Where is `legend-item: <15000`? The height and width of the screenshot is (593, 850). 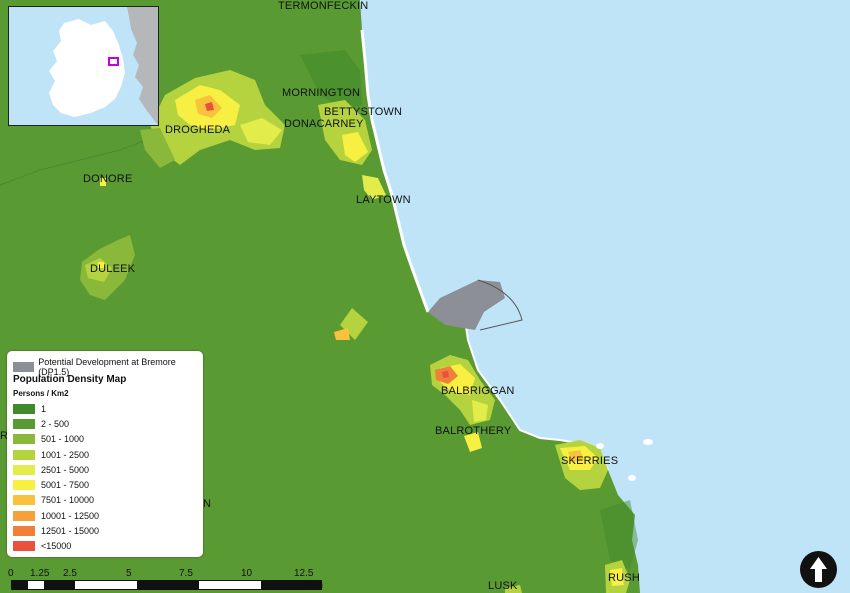
legend-item: <15000 is located at coordinates (56, 546).